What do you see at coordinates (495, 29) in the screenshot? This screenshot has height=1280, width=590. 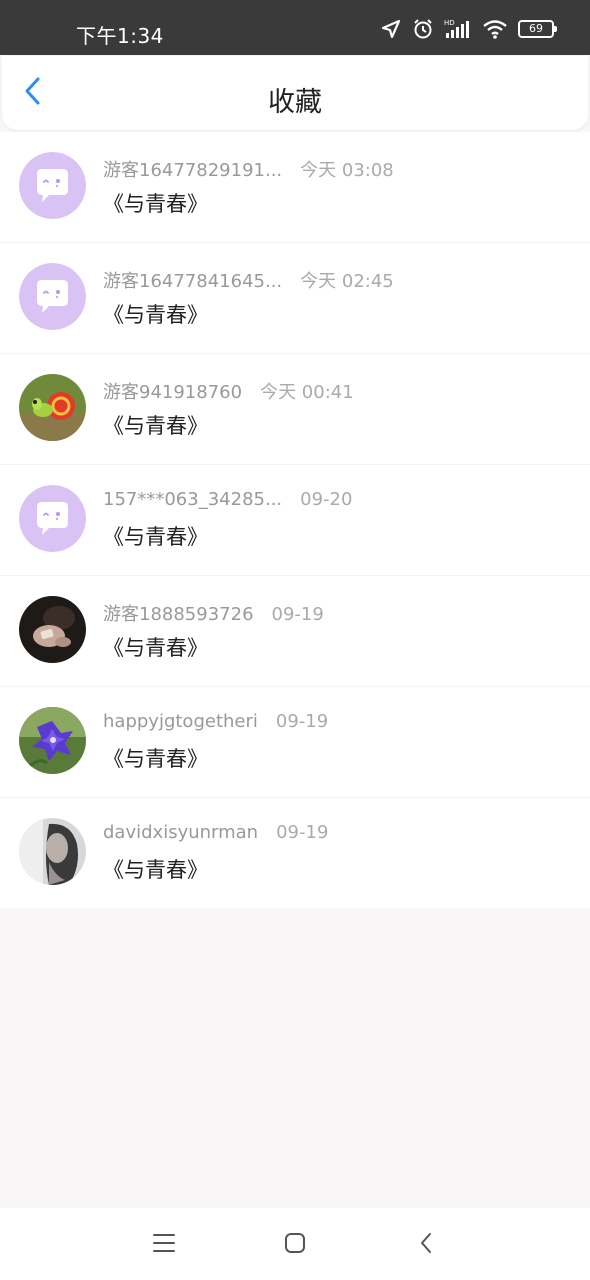 I see `wifi-icon` at bounding box center [495, 29].